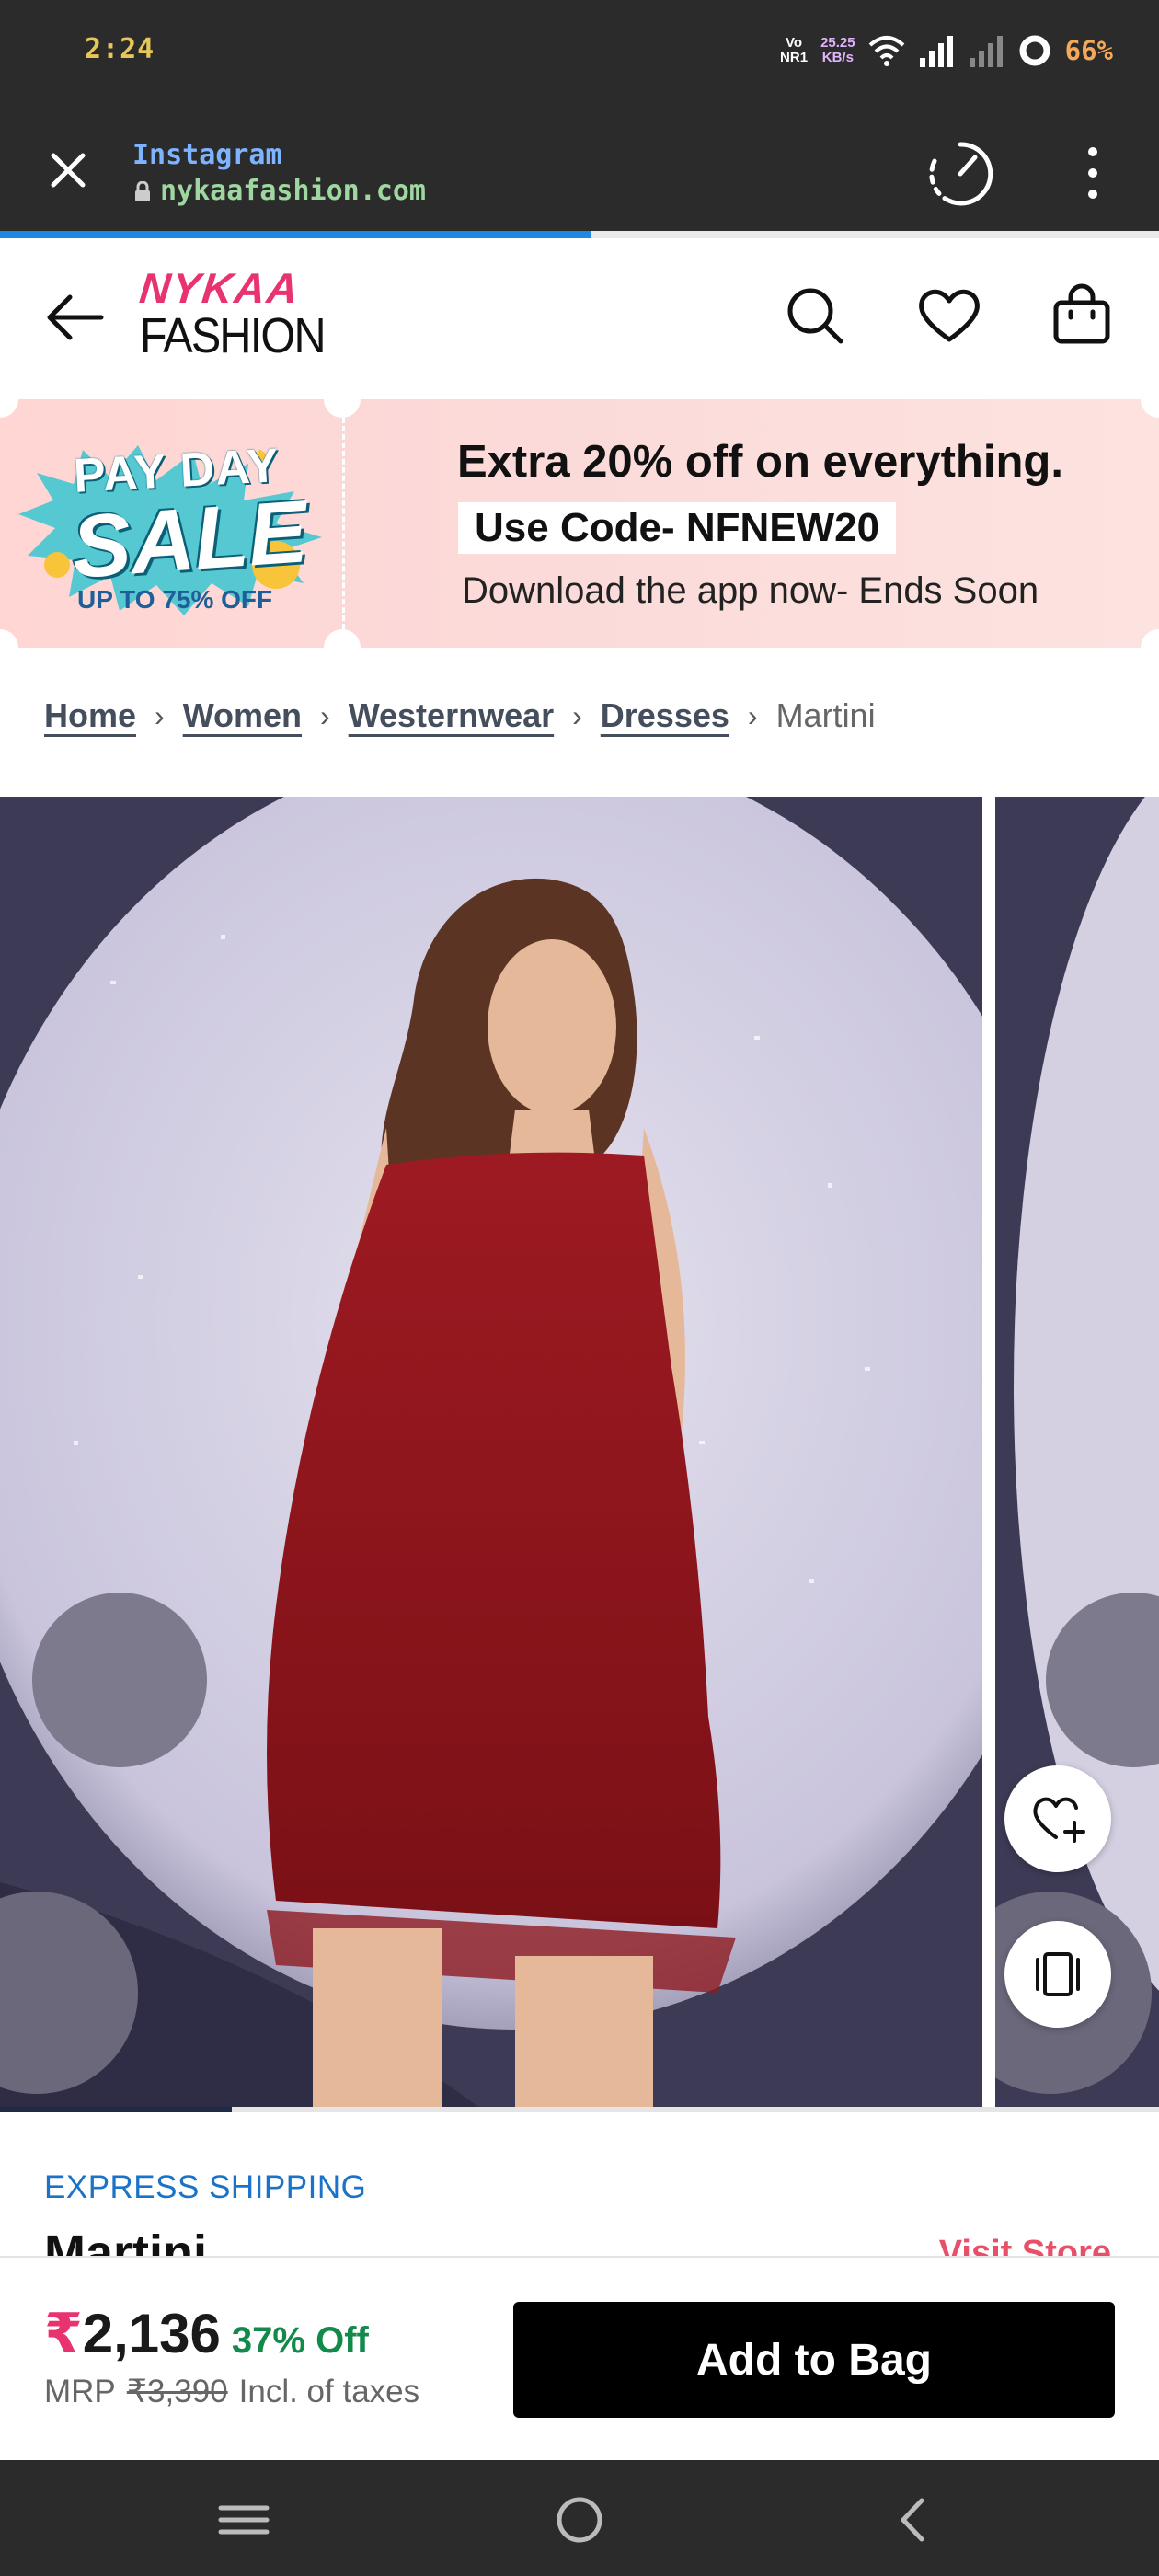  I want to click on lock-icon, so click(142, 190).